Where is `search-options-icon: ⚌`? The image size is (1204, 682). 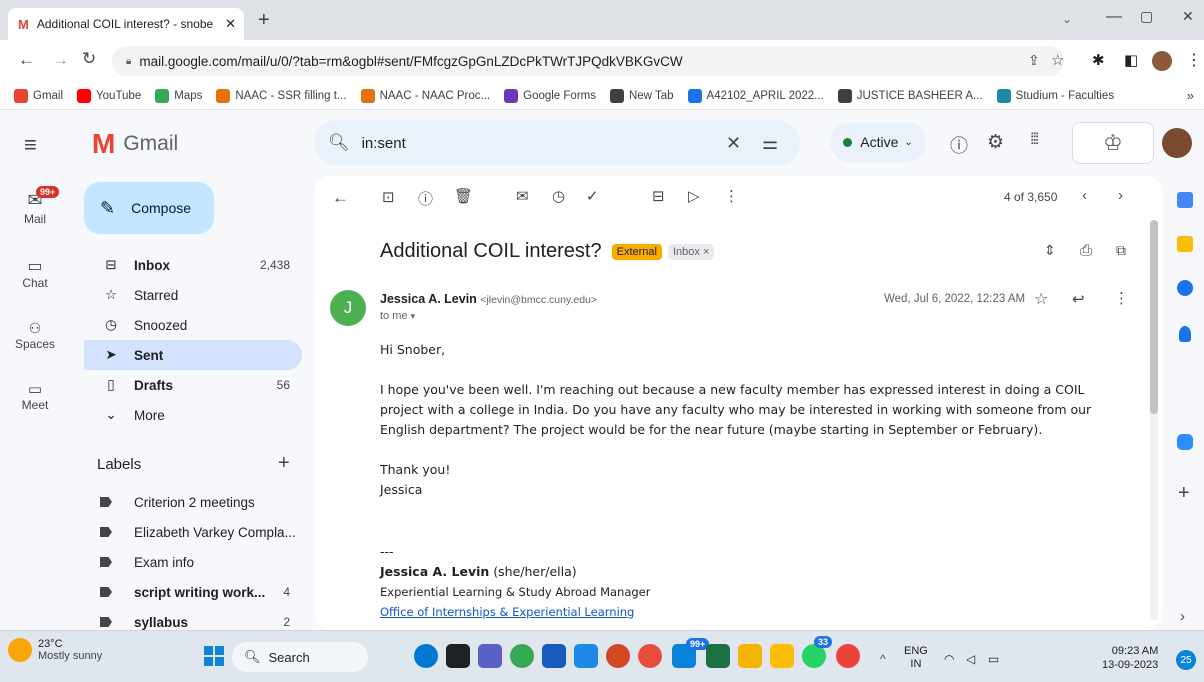
search-options-icon: ⚌ is located at coordinates (770, 143).